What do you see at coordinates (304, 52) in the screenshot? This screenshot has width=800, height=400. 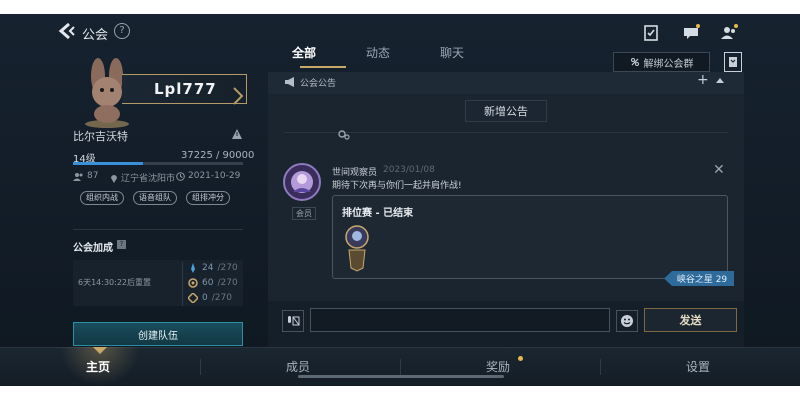 I see `tab-all: 全部` at bounding box center [304, 52].